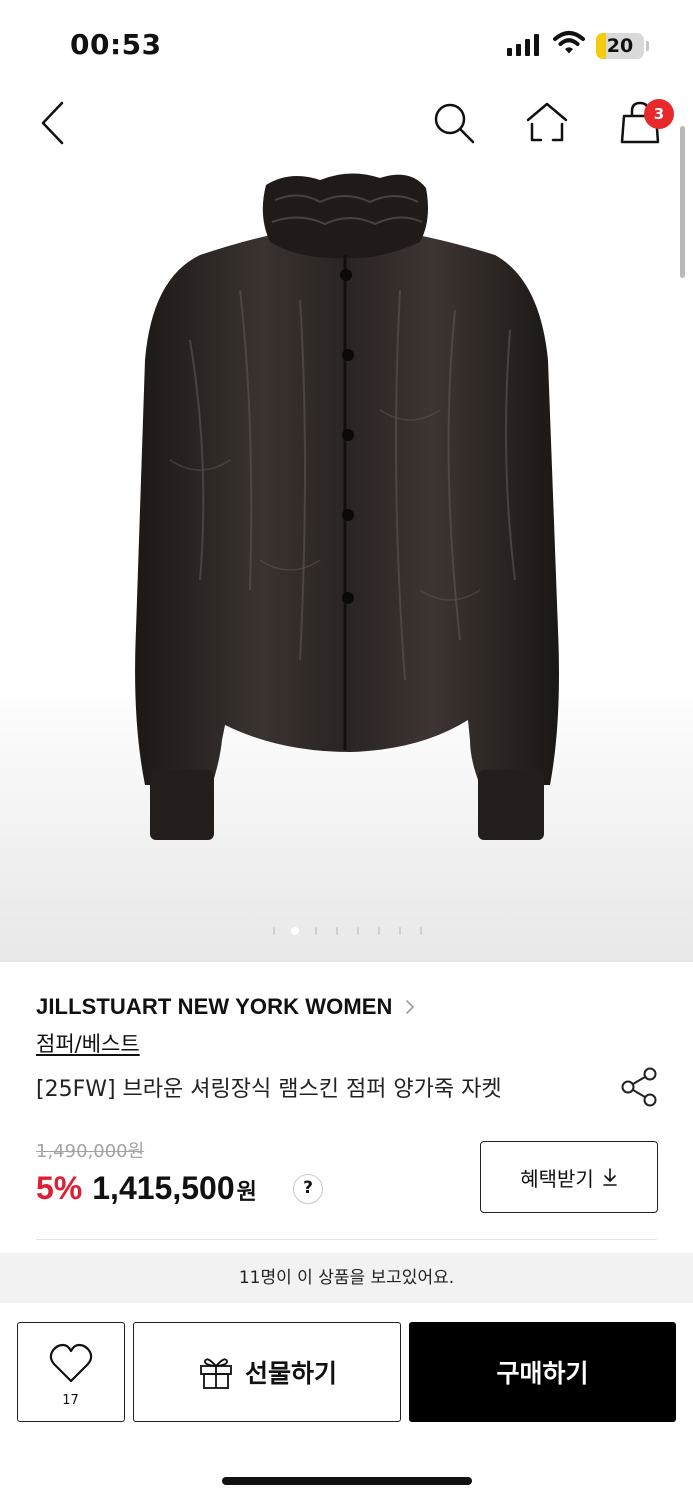  What do you see at coordinates (71, 1363) in the screenshot?
I see `heart-icon` at bounding box center [71, 1363].